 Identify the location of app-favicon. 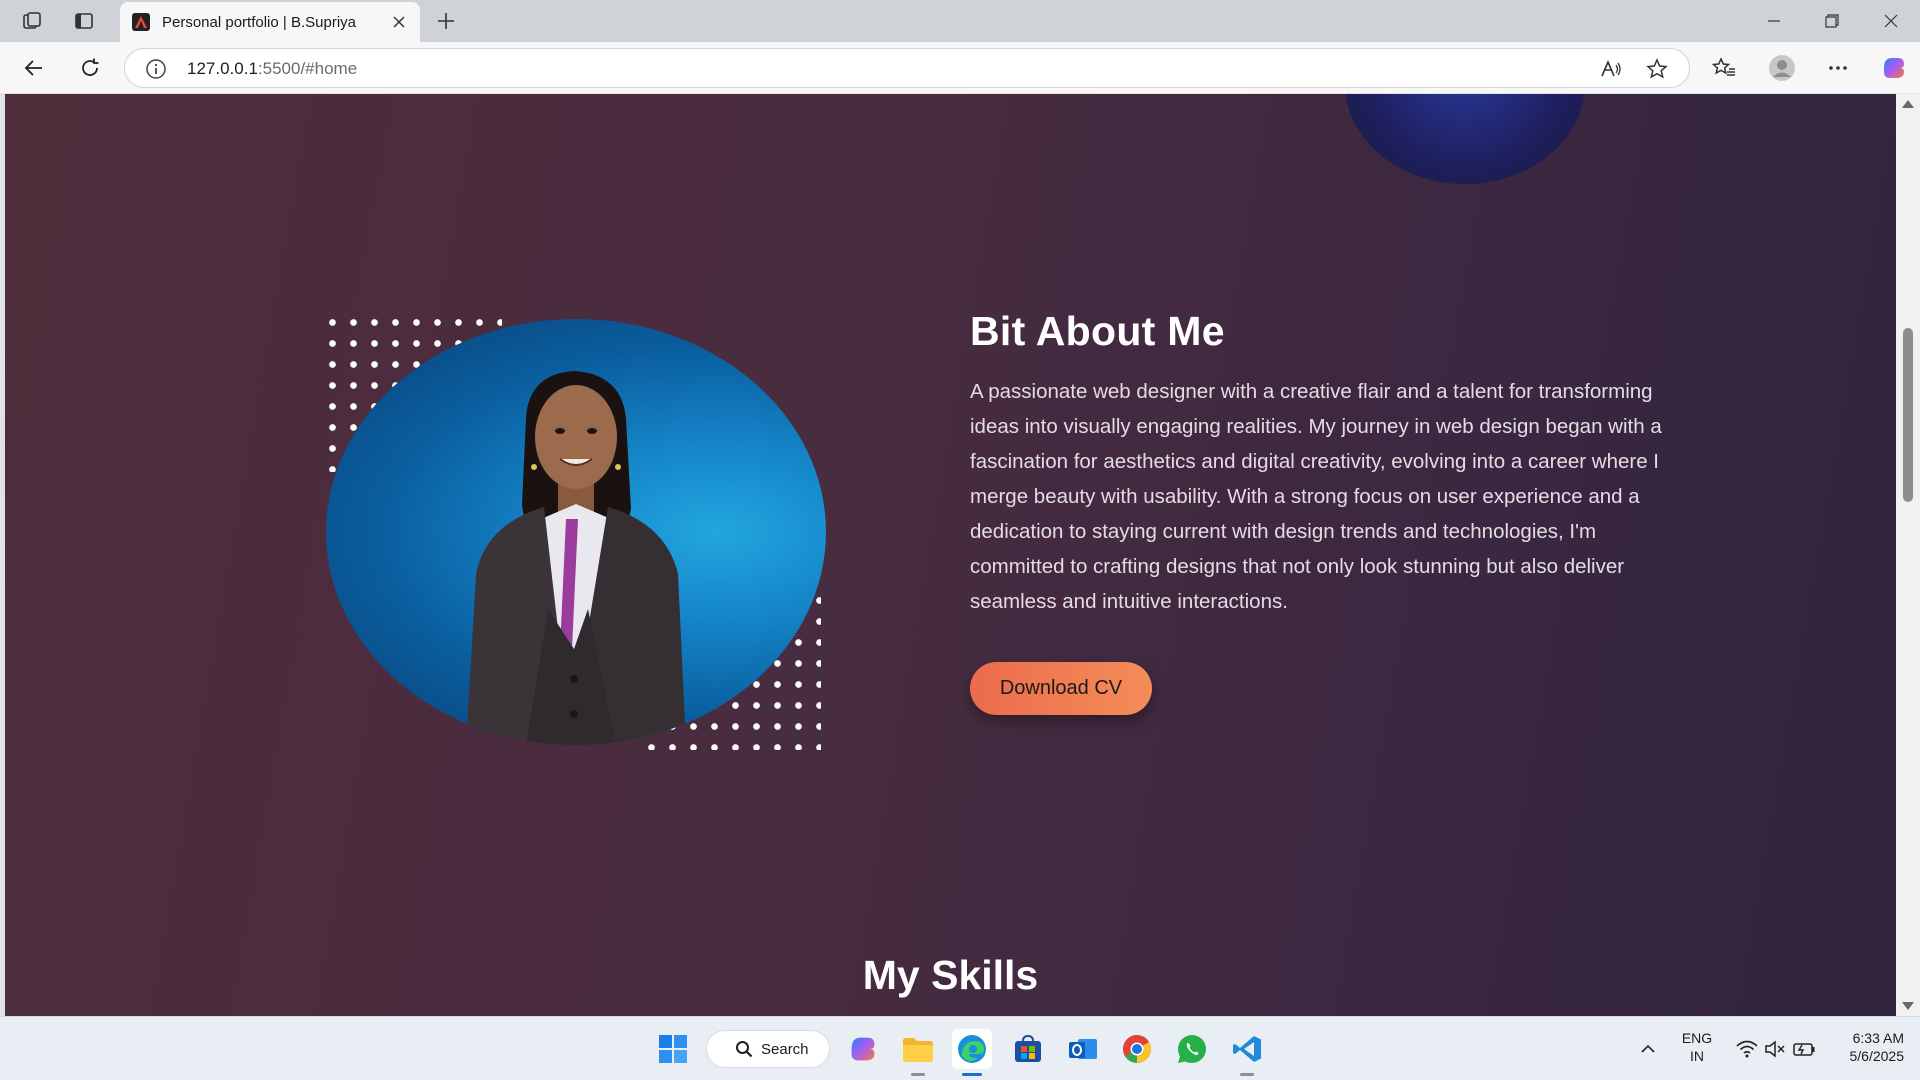
(141, 22).